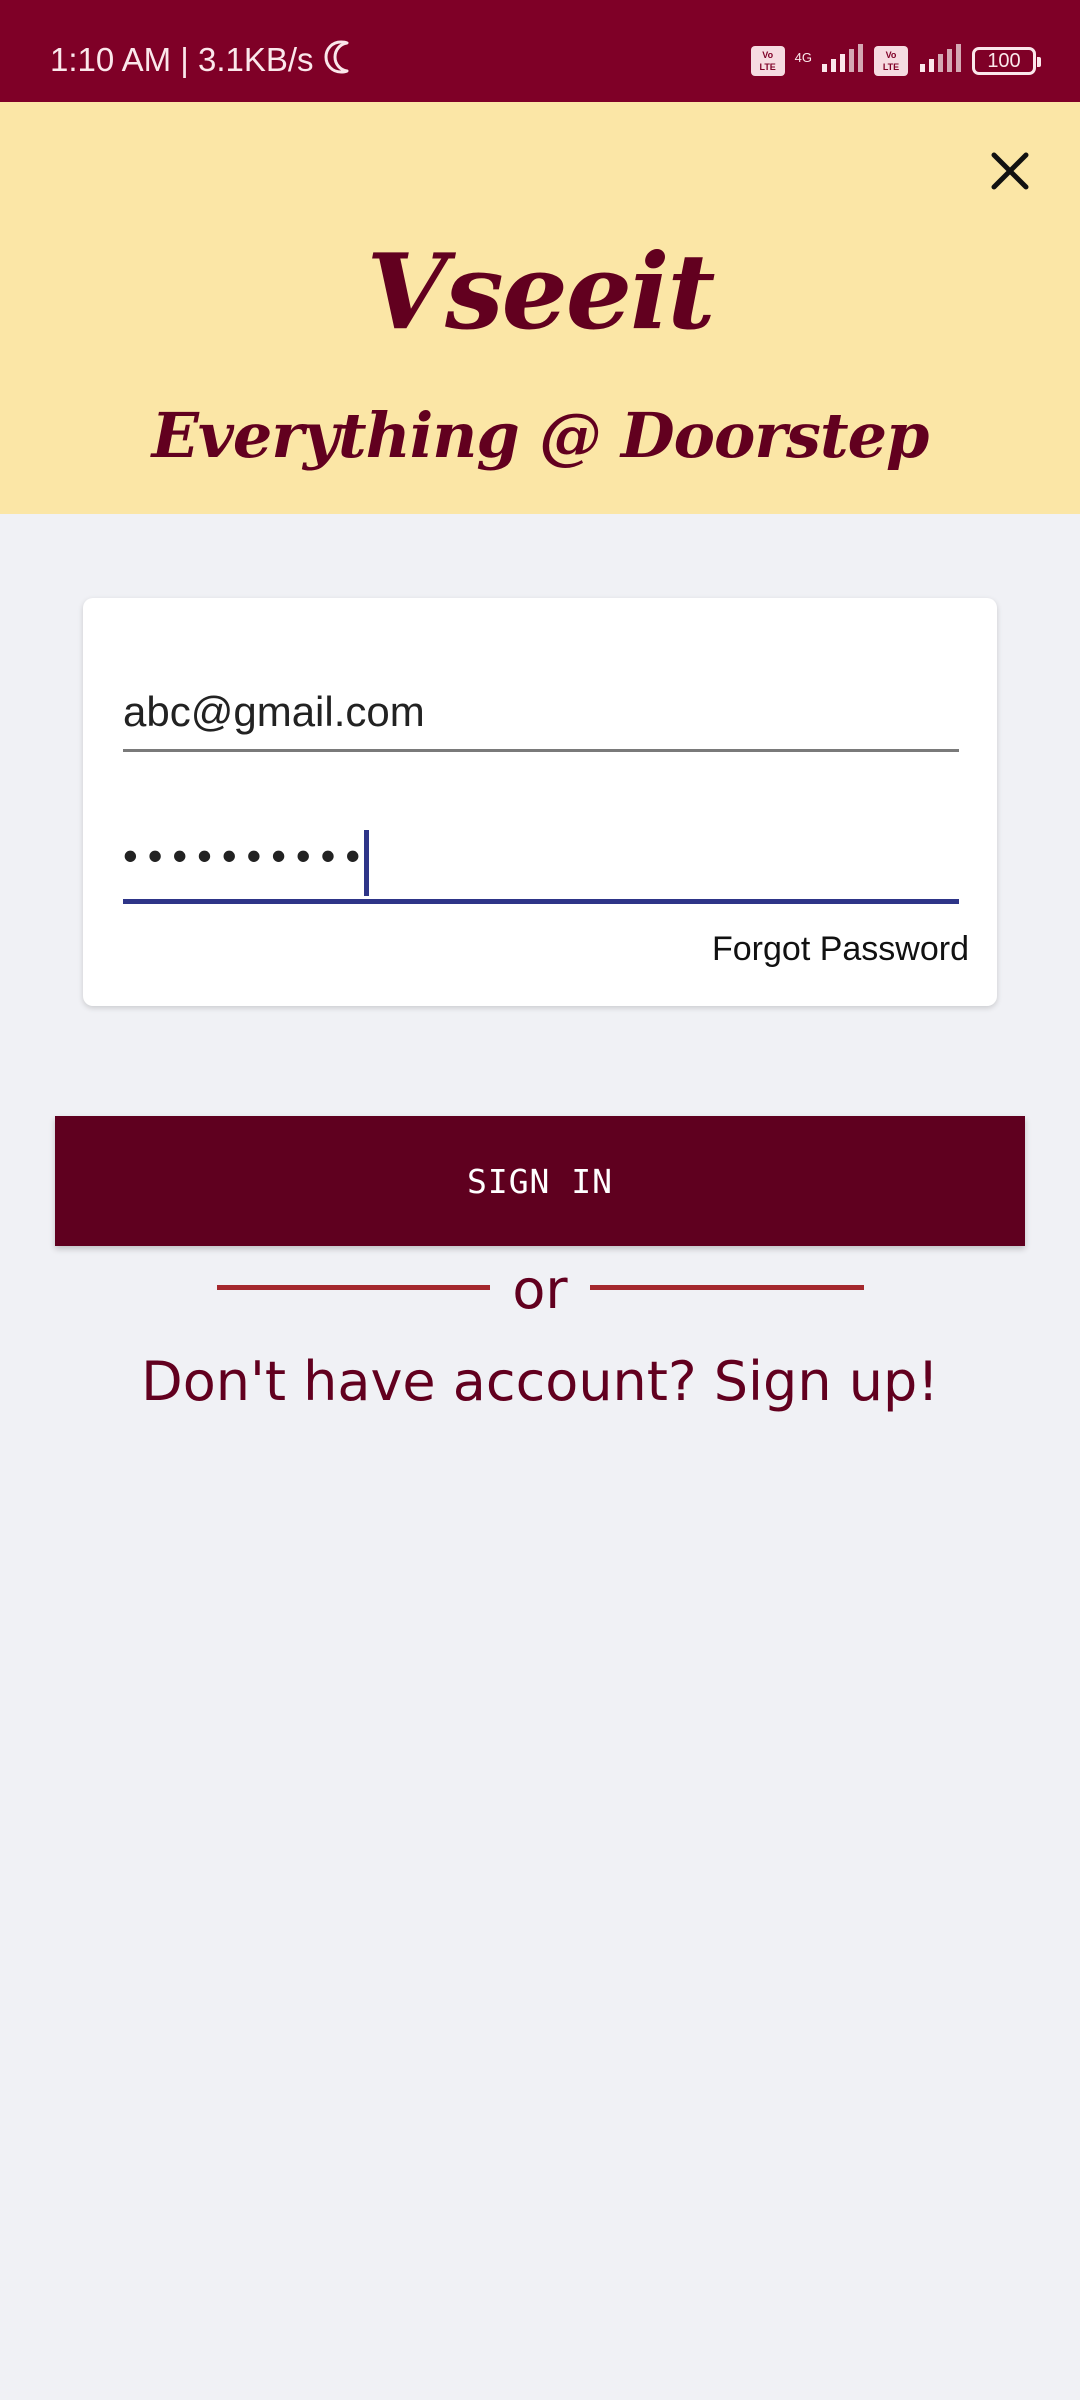 The height and width of the screenshot is (2400, 1080). I want to click on close-button, so click(1010, 171).